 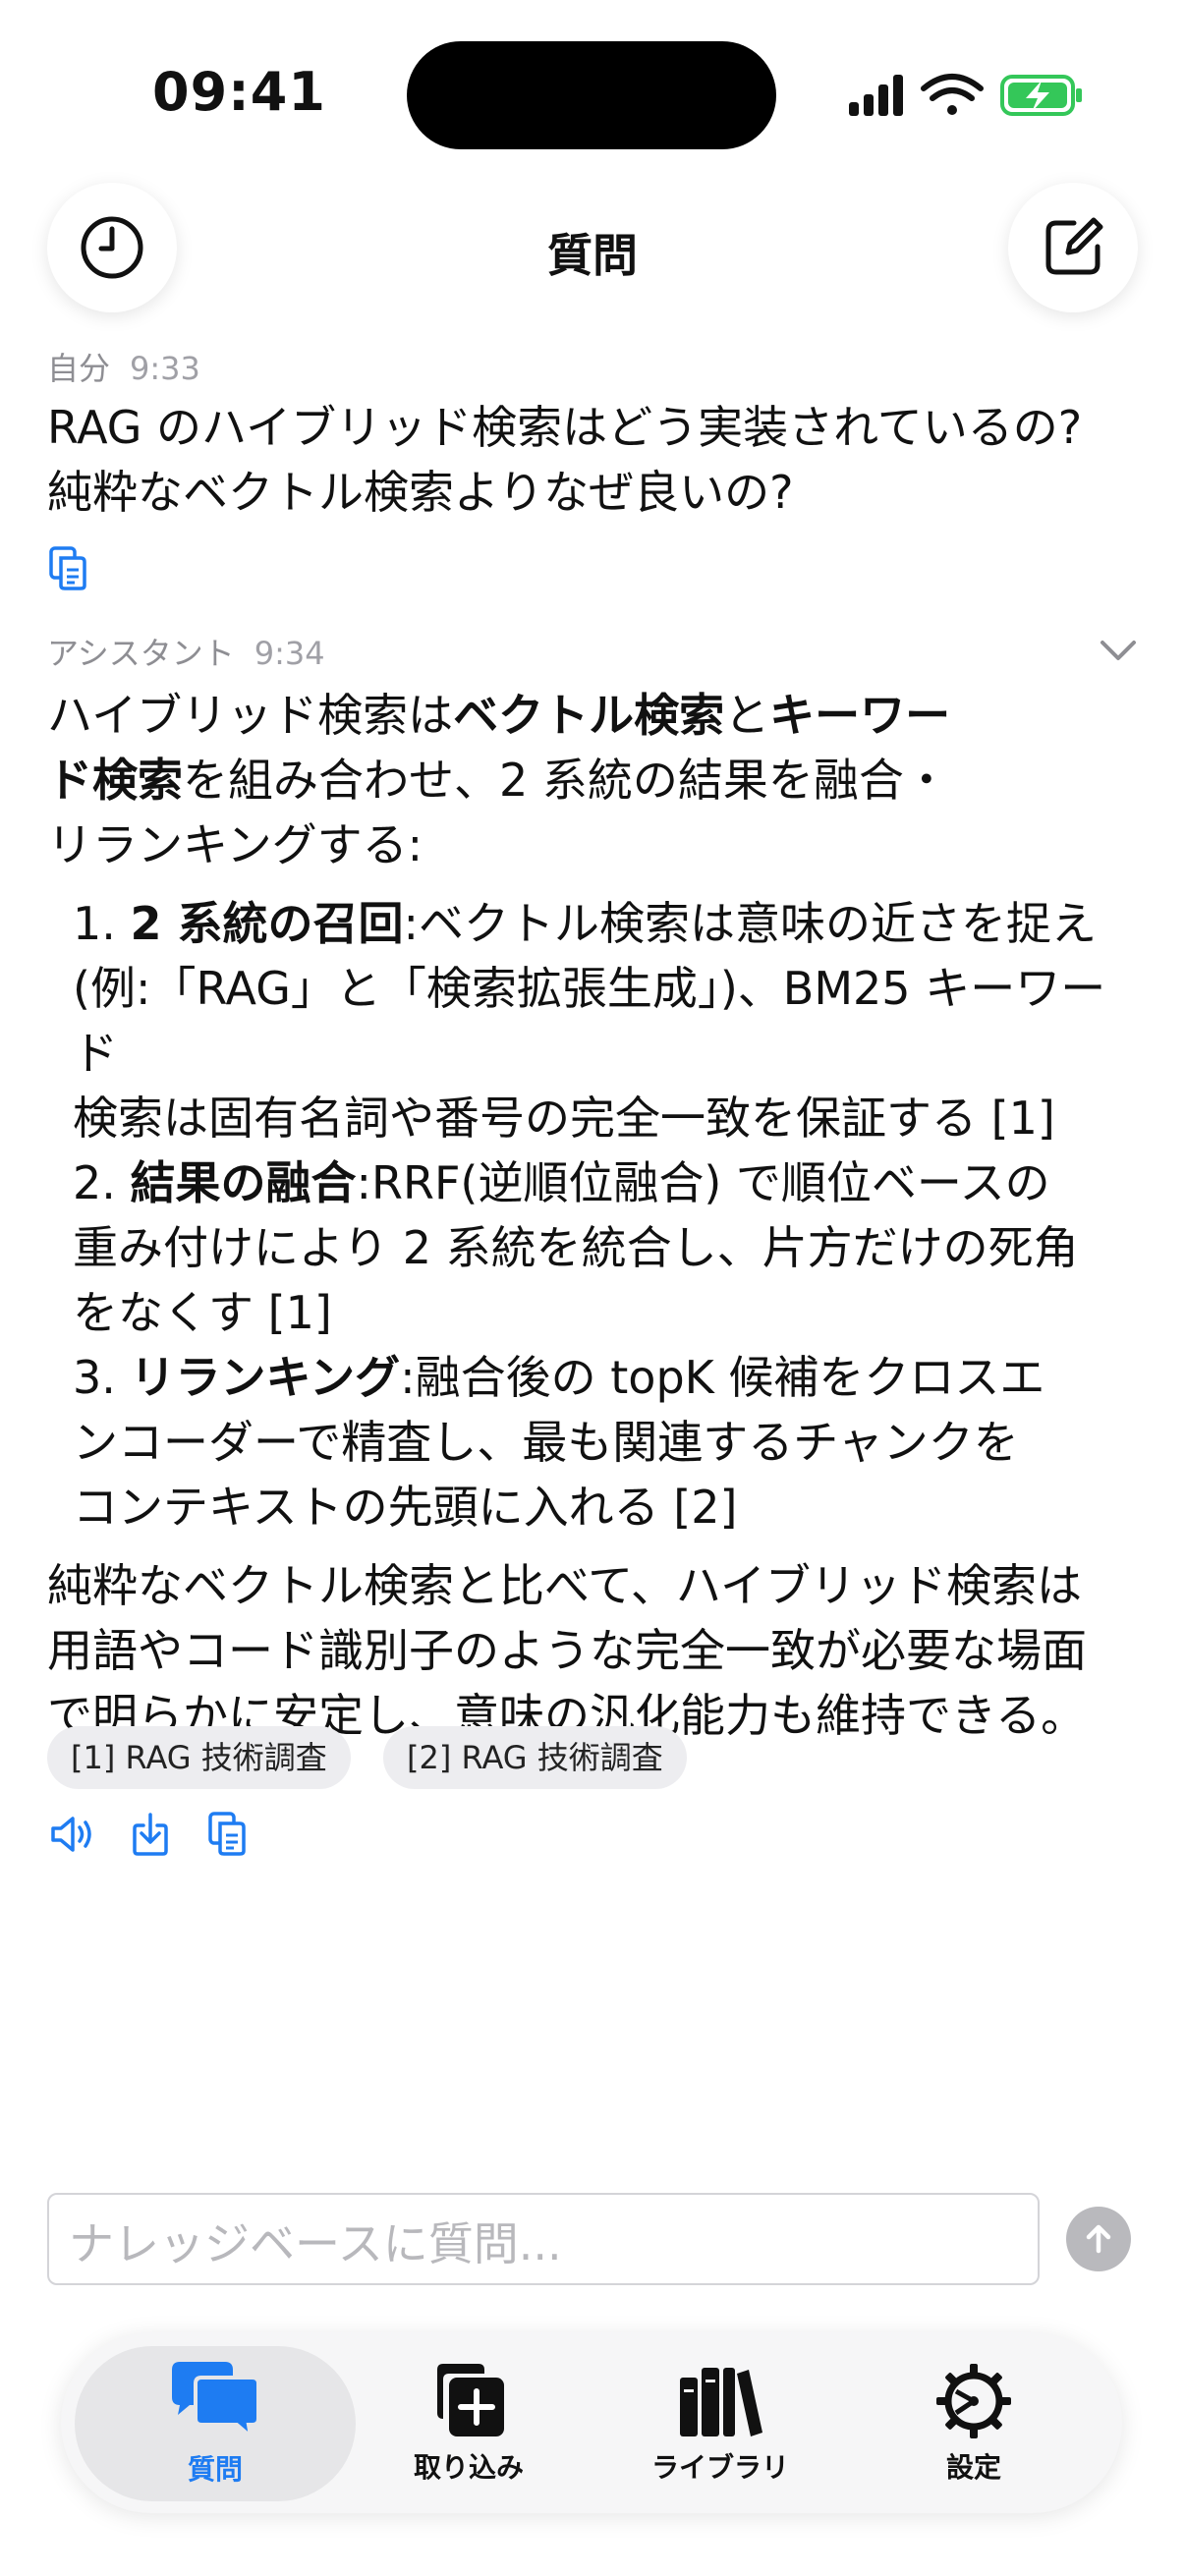 What do you see at coordinates (720, 2467) in the screenshot?
I see `tab-label: ライブラリ` at bounding box center [720, 2467].